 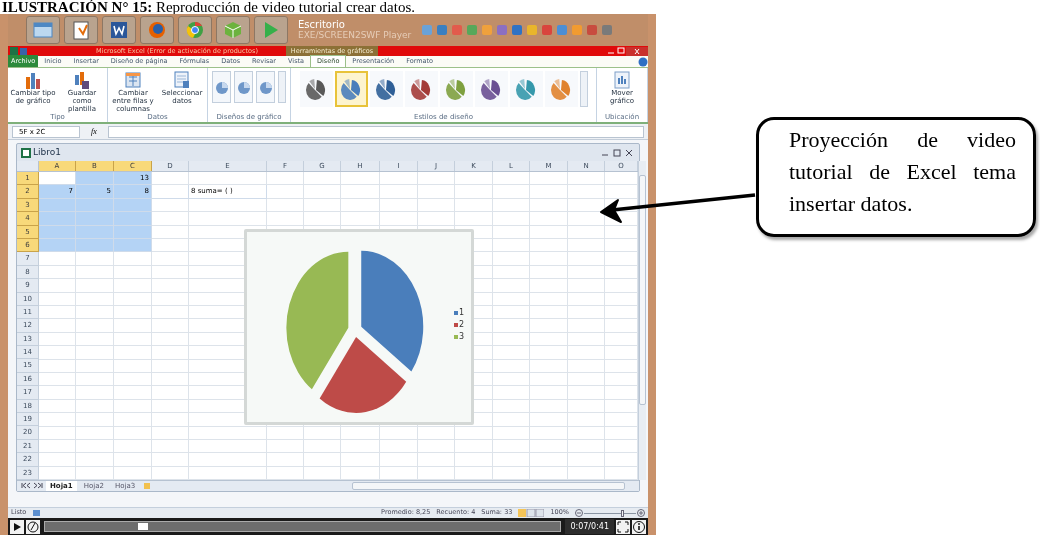 What do you see at coordinates (82, 80) in the screenshot?
I see `chart-save-icon` at bounding box center [82, 80].